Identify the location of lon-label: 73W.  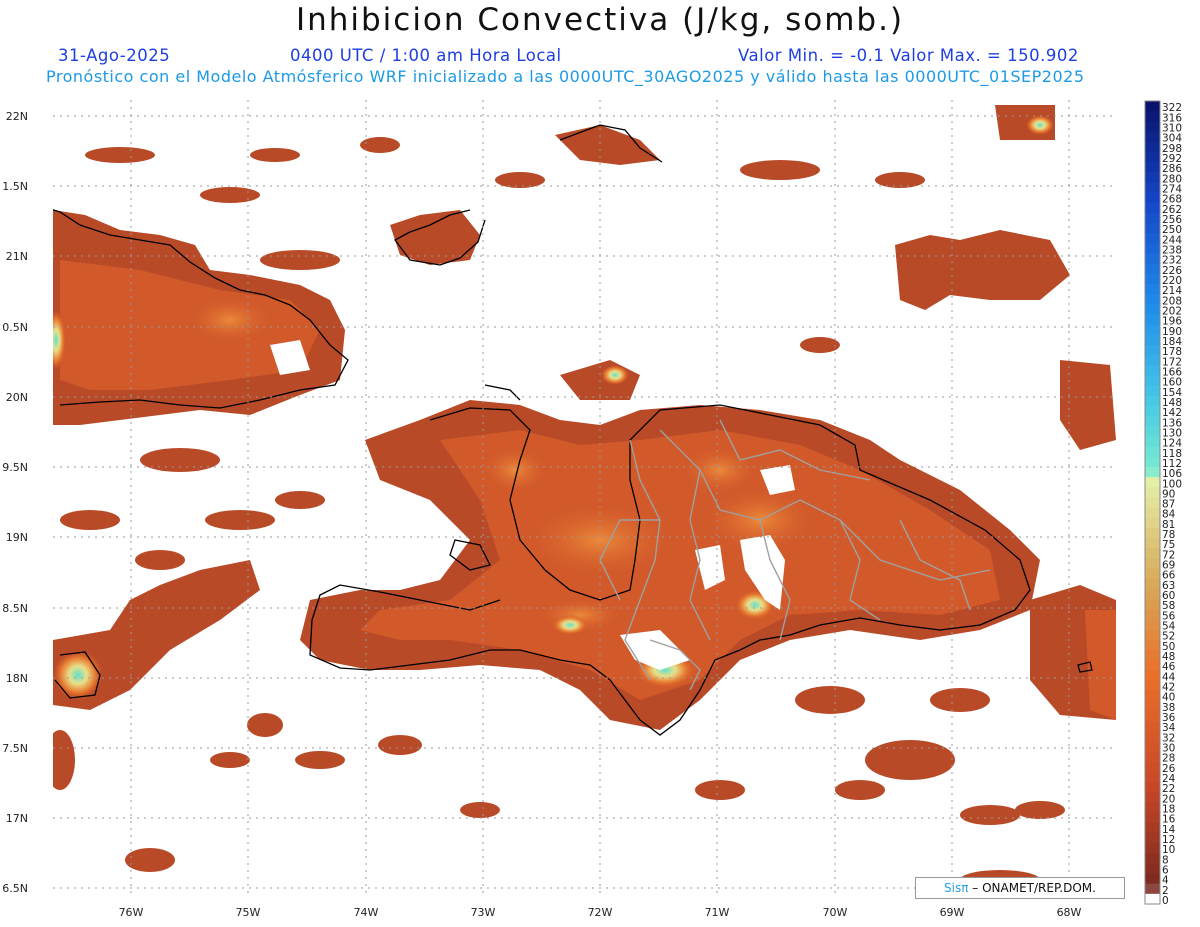
(483, 912).